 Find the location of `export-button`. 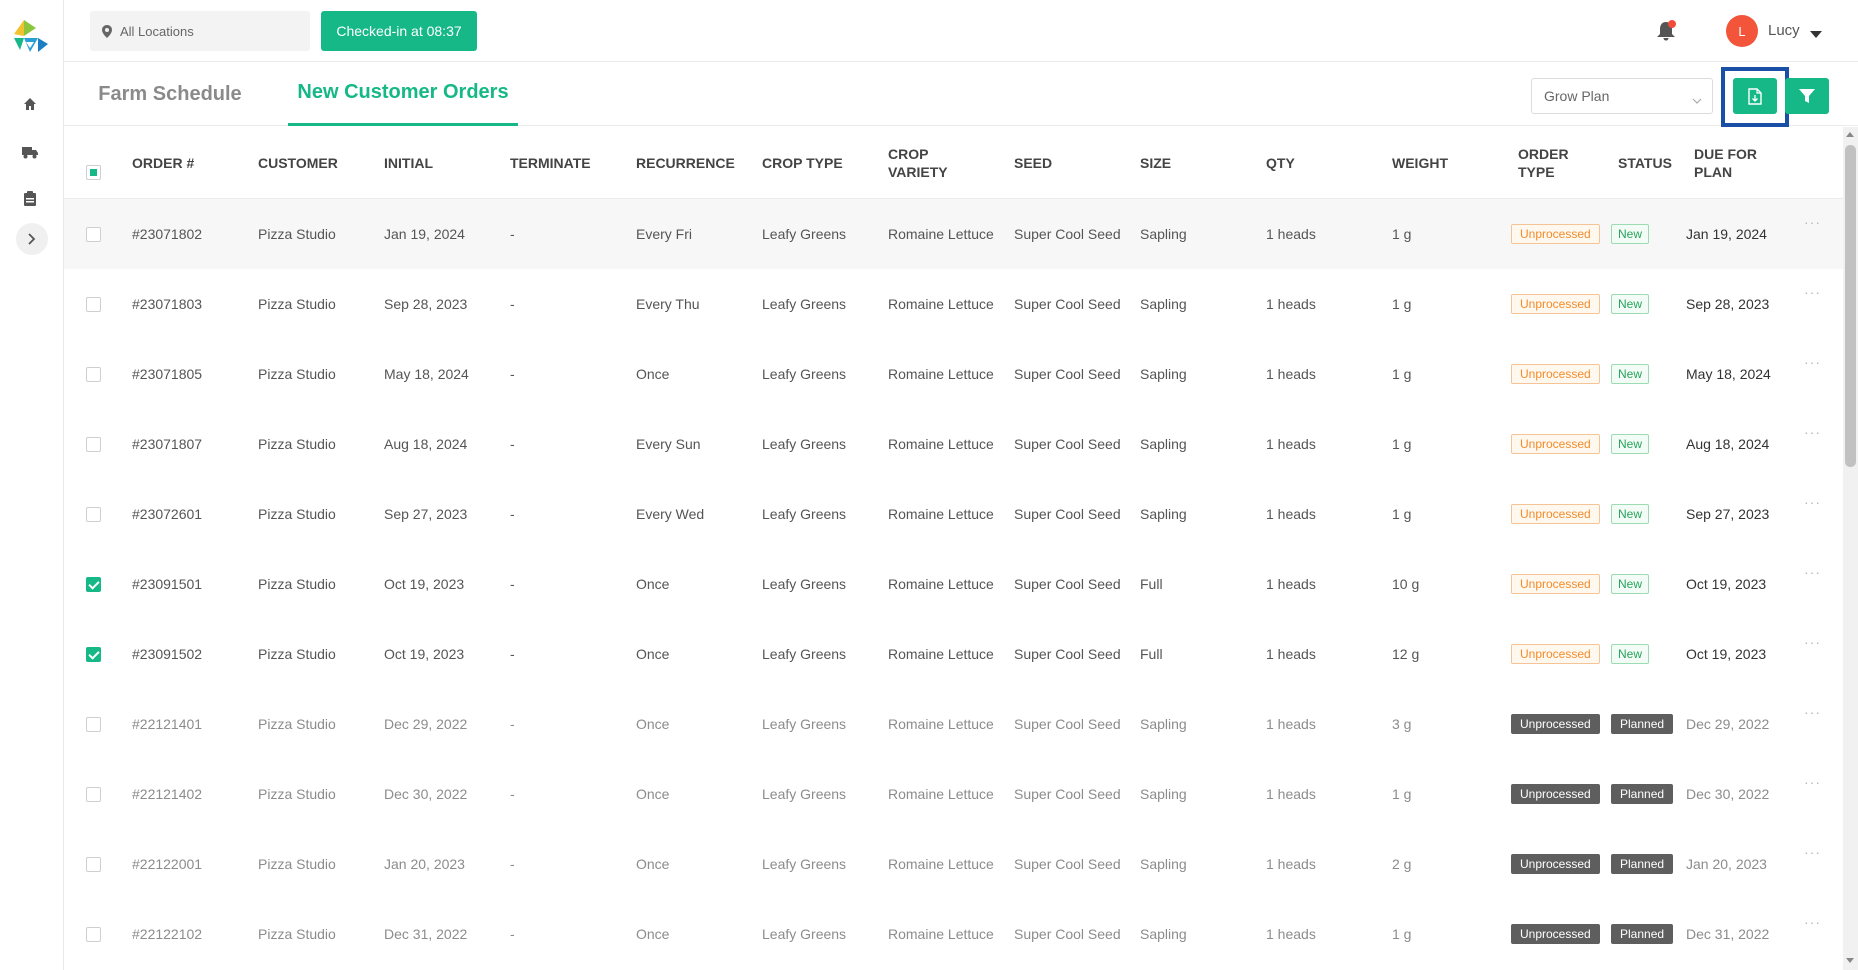

export-button is located at coordinates (1755, 96).